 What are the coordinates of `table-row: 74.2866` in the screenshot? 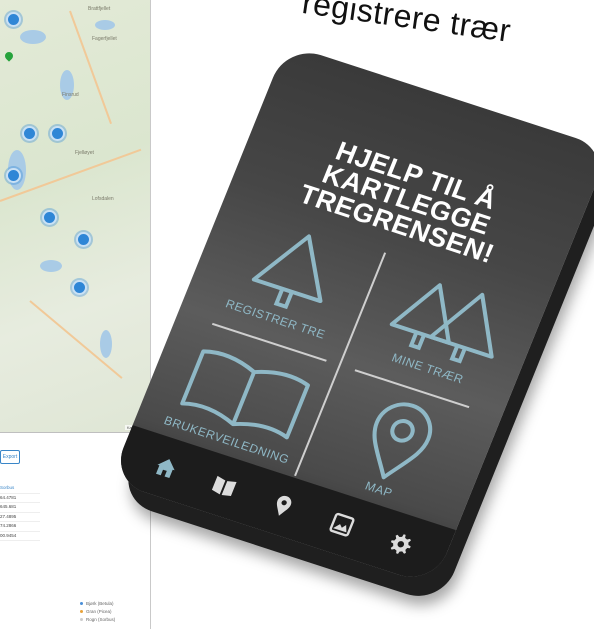 It's located at (20, 527).